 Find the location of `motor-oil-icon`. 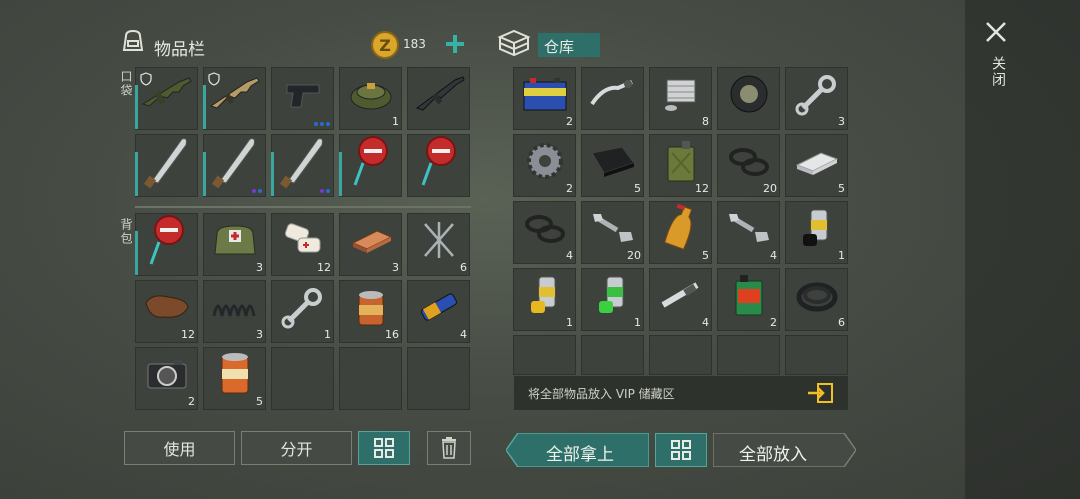

motor-oil-icon is located at coordinates (749, 297).